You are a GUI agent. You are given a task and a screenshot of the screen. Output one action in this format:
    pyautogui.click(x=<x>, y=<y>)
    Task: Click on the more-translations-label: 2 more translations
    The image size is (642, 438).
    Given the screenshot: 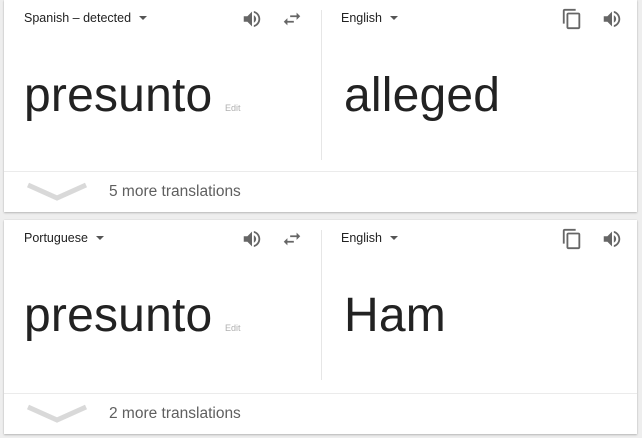 What is the action you would take?
    pyautogui.click(x=175, y=413)
    